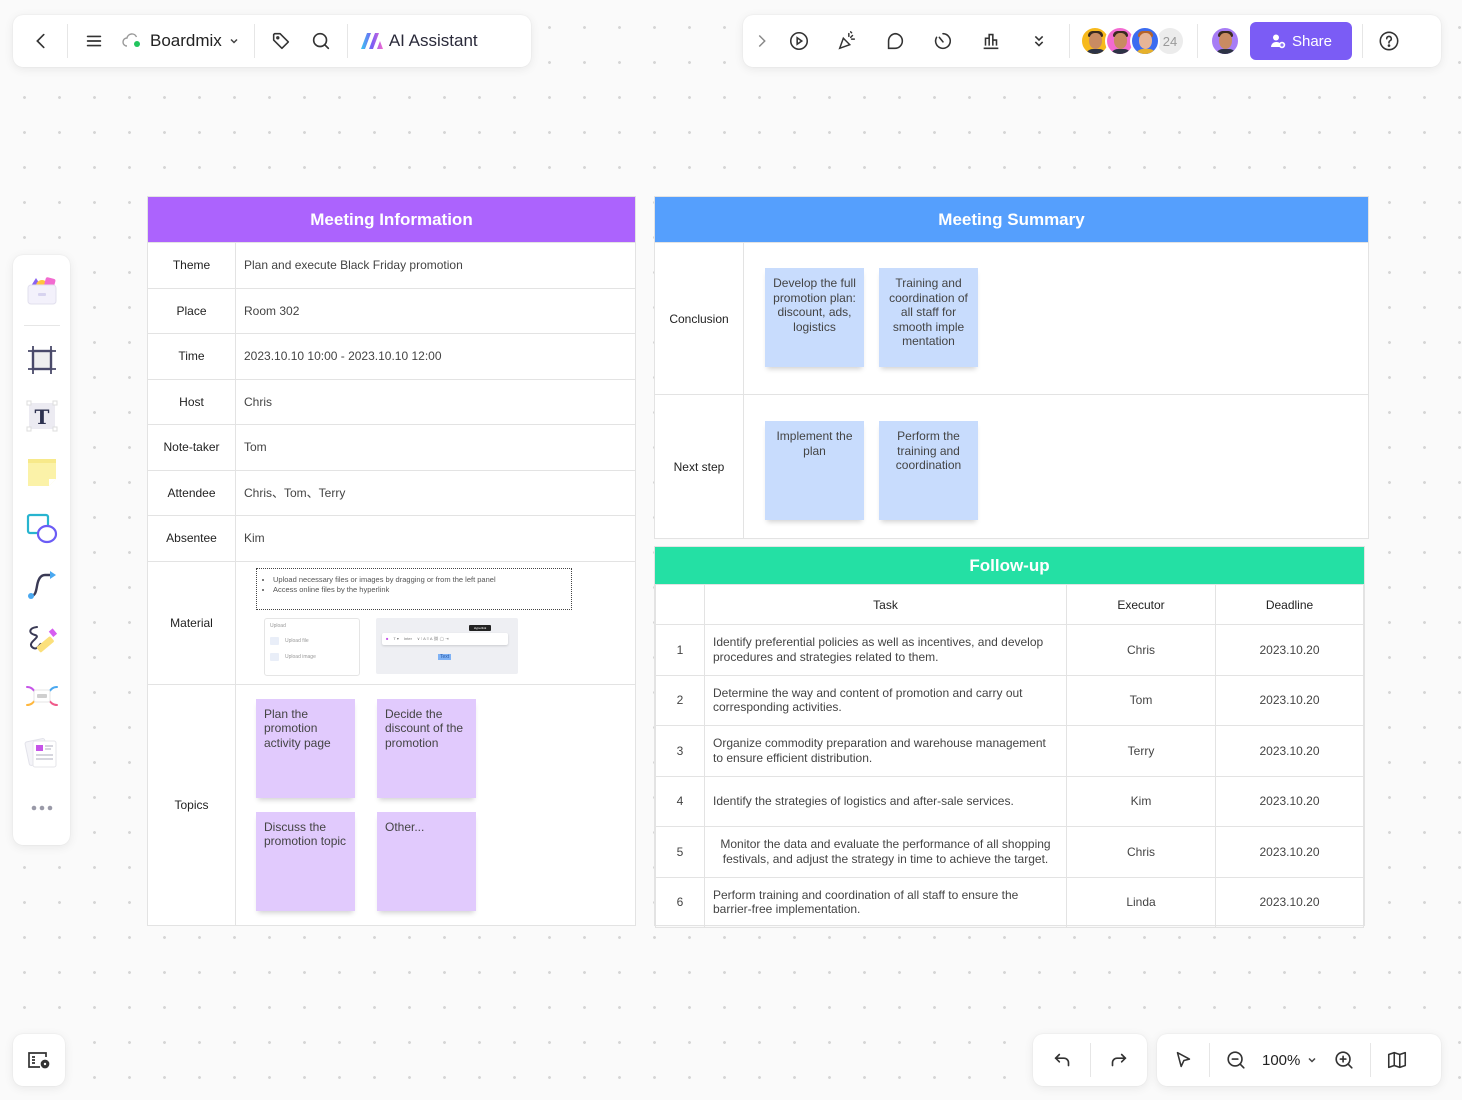 The height and width of the screenshot is (1100, 1462). Describe the element at coordinates (1344, 1060) in the screenshot. I see `zoom-in-button` at that location.